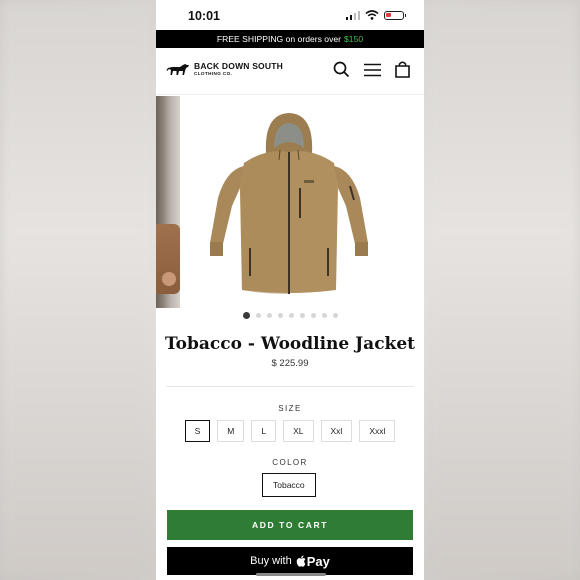 The height and width of the screenshot is (580, 580). I want to click on size-option-xxxl: Xxxl, so click(377, 431).